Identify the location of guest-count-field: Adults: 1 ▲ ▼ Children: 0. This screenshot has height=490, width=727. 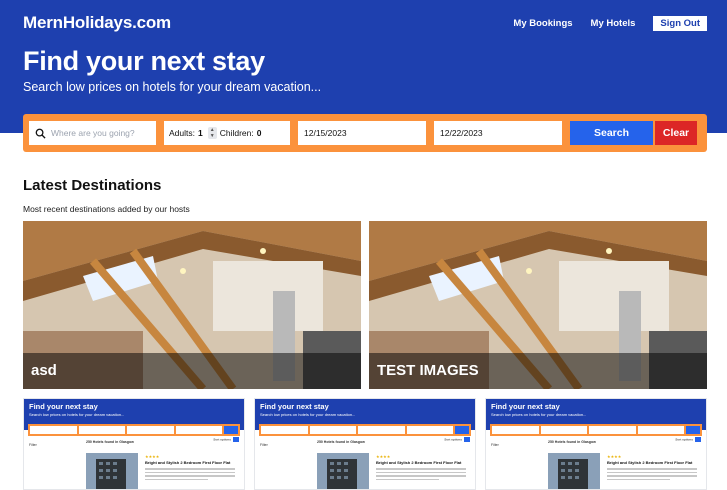
(227, 133).